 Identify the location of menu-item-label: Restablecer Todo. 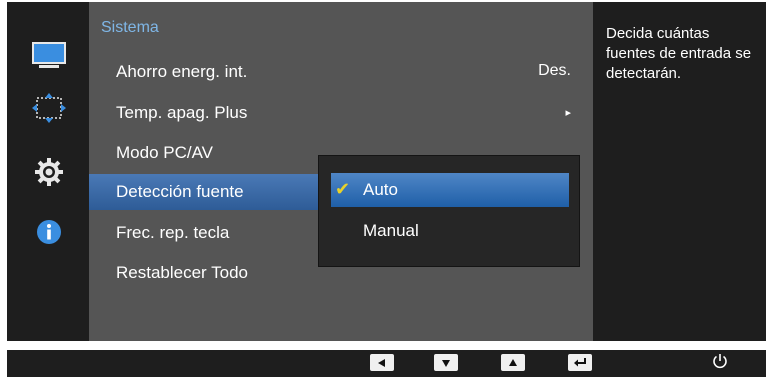
(182, 272).